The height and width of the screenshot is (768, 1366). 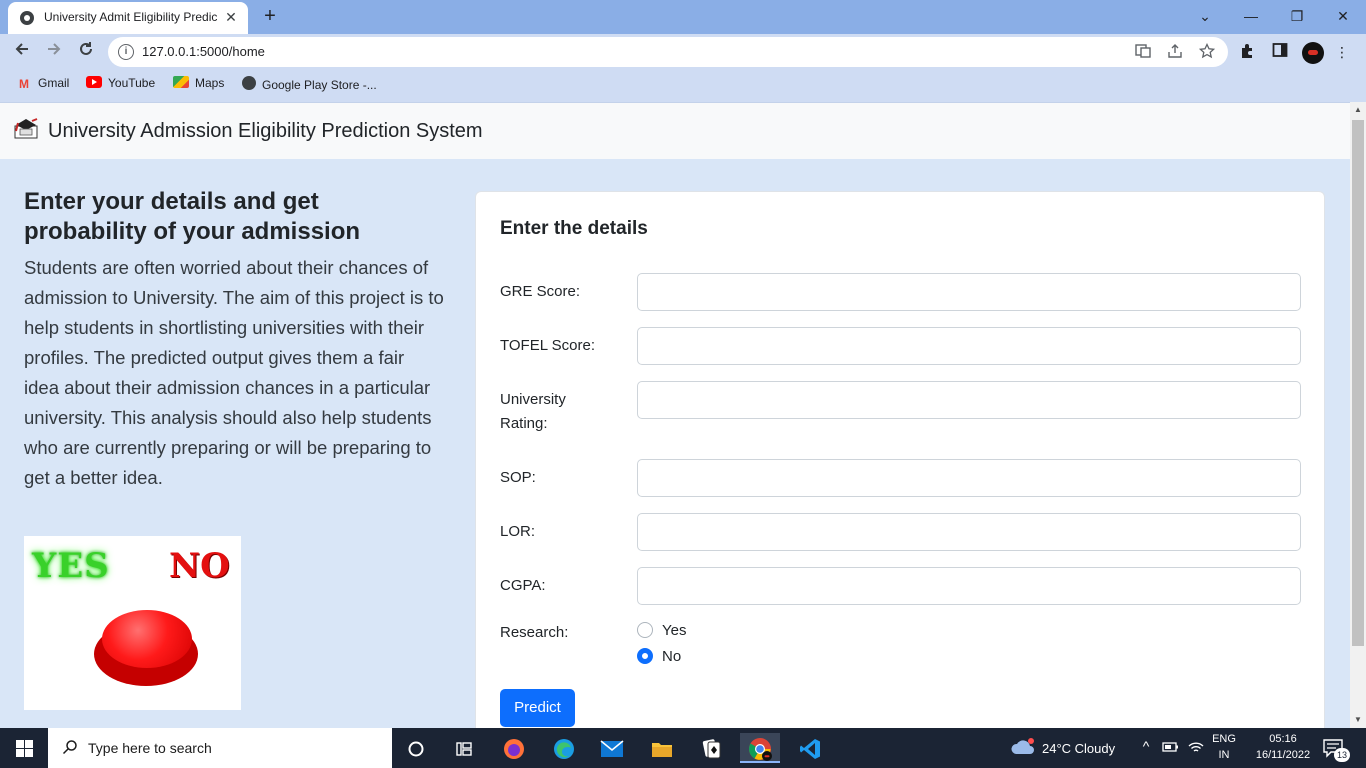 What do you see at coordinates (1342, 755) in the screenshot?
I see `notification-count-badge: 13` at bounding box center [1342, 755].